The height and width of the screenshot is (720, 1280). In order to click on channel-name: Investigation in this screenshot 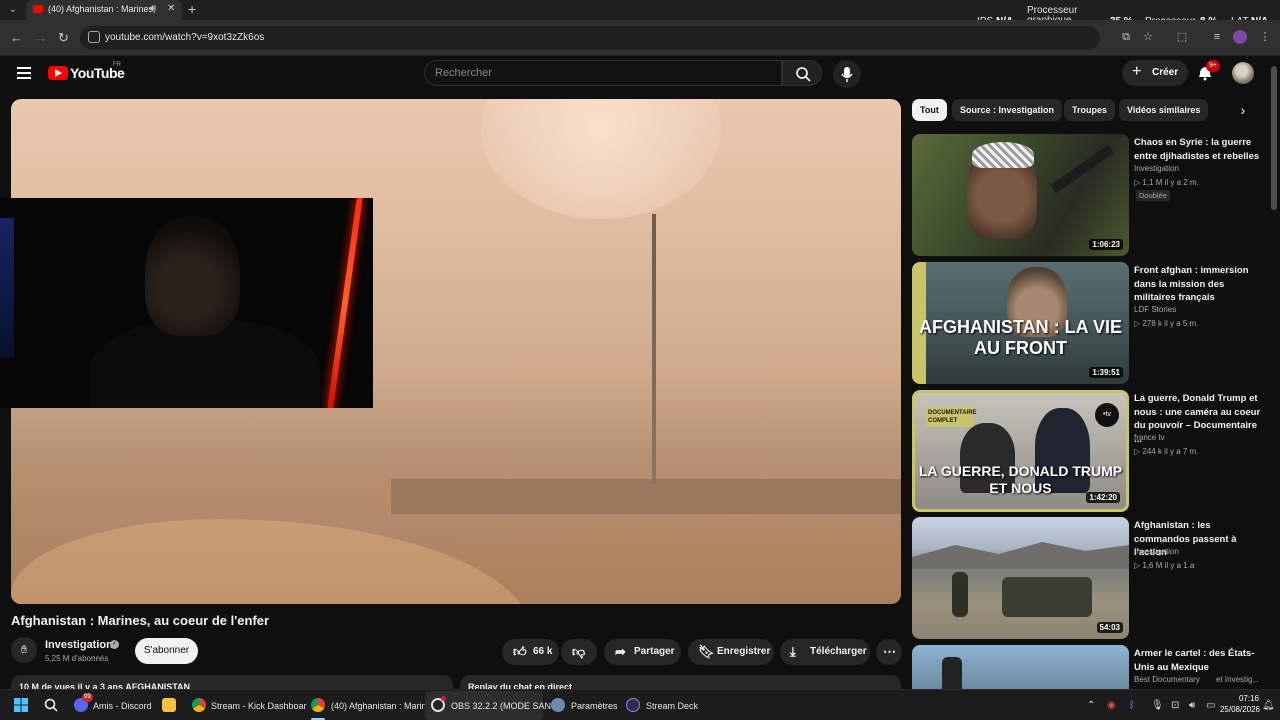, I will do `click(79, 645)`.